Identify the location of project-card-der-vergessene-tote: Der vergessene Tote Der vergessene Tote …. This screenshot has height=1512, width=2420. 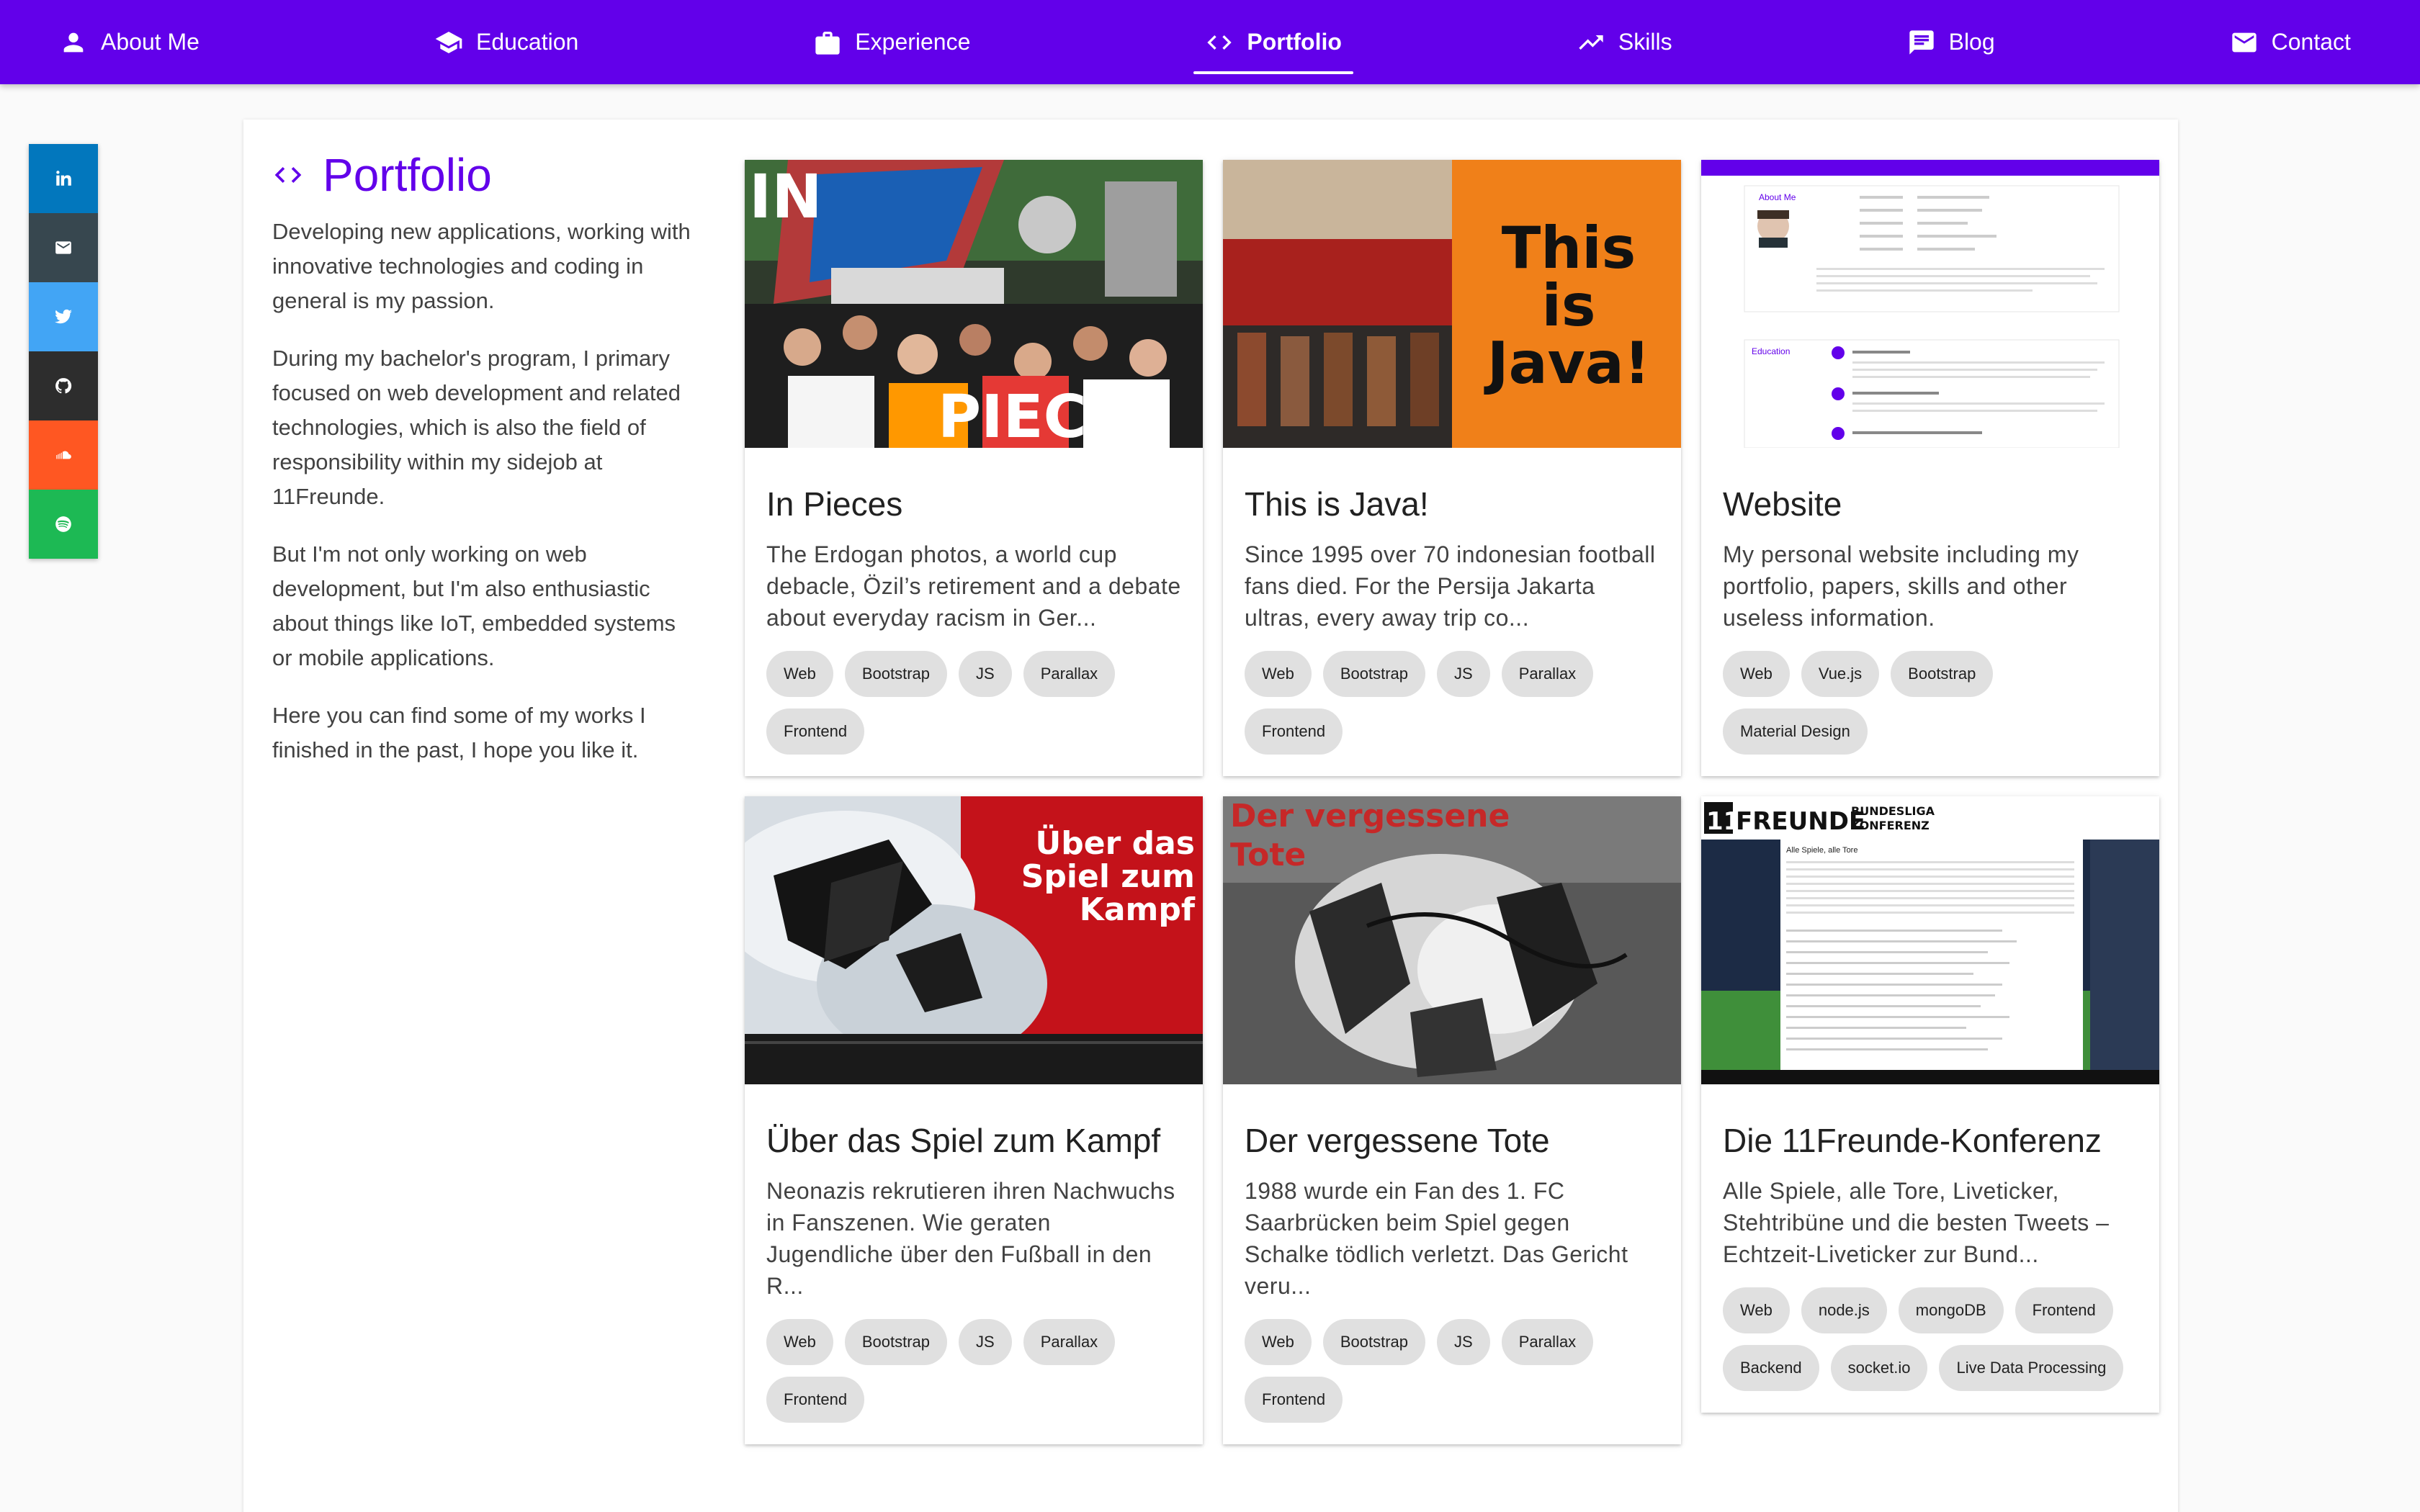
(1452, 1120).